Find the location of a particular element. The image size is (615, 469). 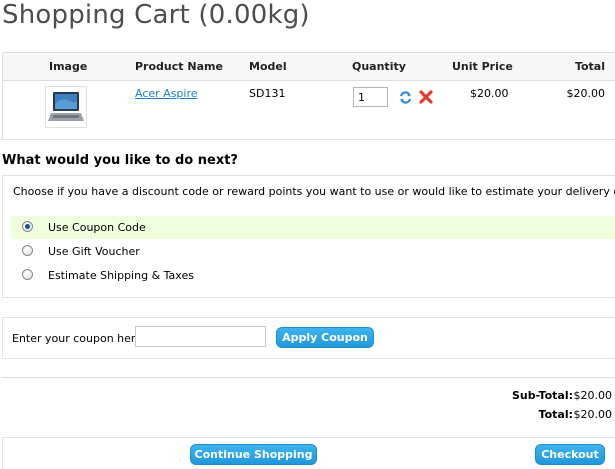

apply-coupon-button: Apply Coupon is located at coordinates (325, 337).